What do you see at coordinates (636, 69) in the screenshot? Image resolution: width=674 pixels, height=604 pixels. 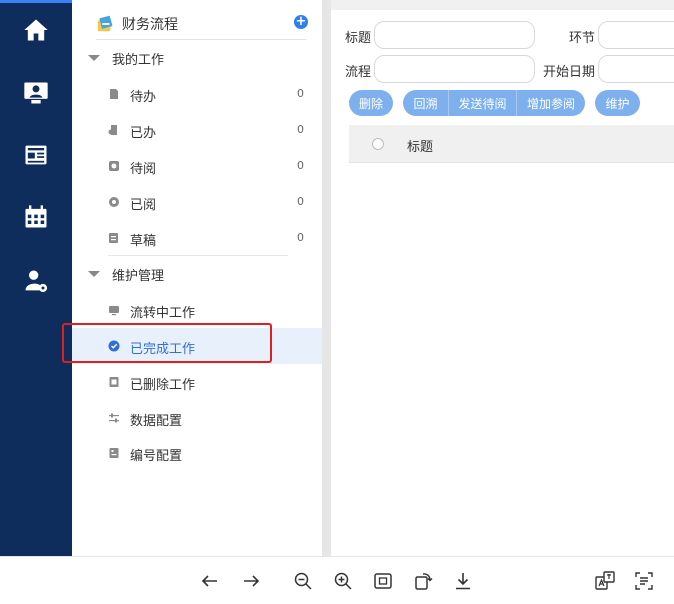 I see `filter-start-date-input` at bounding box center [636, 69].